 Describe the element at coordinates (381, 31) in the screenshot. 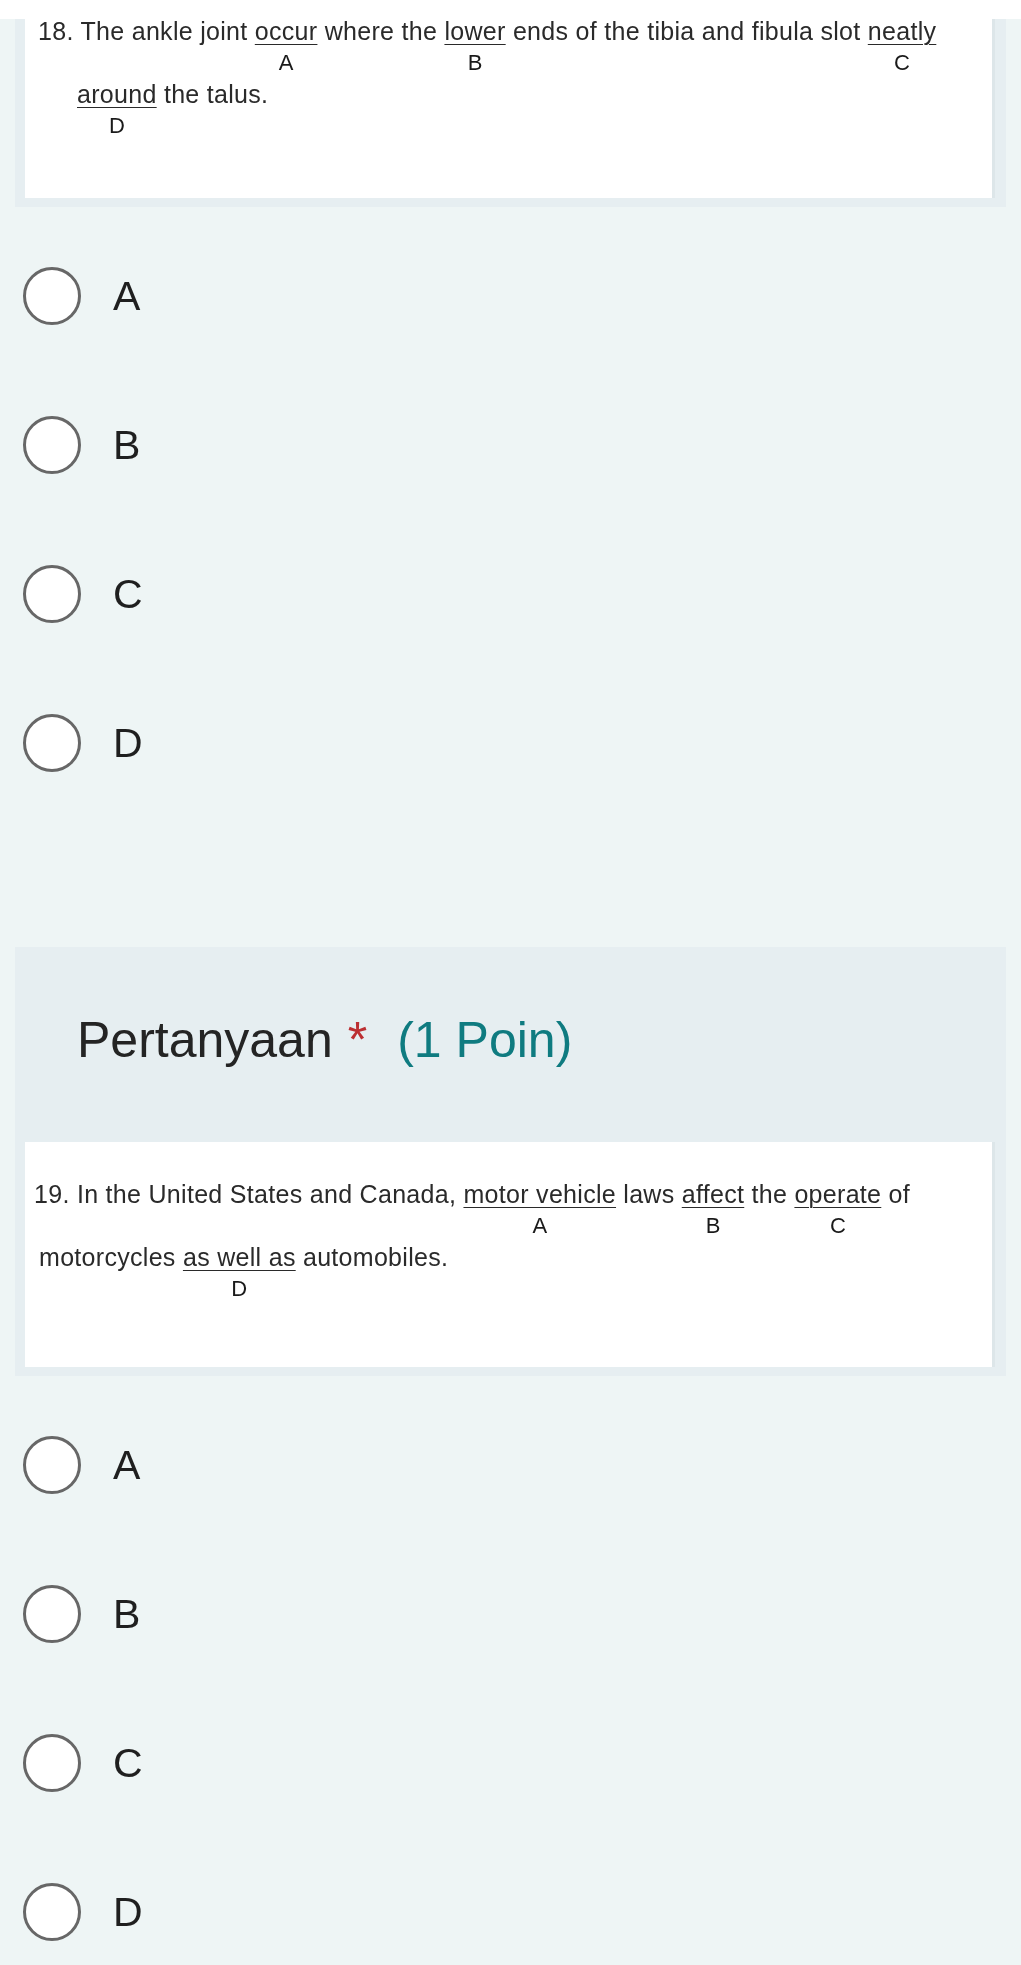

I see `question-text: where the` at that location.